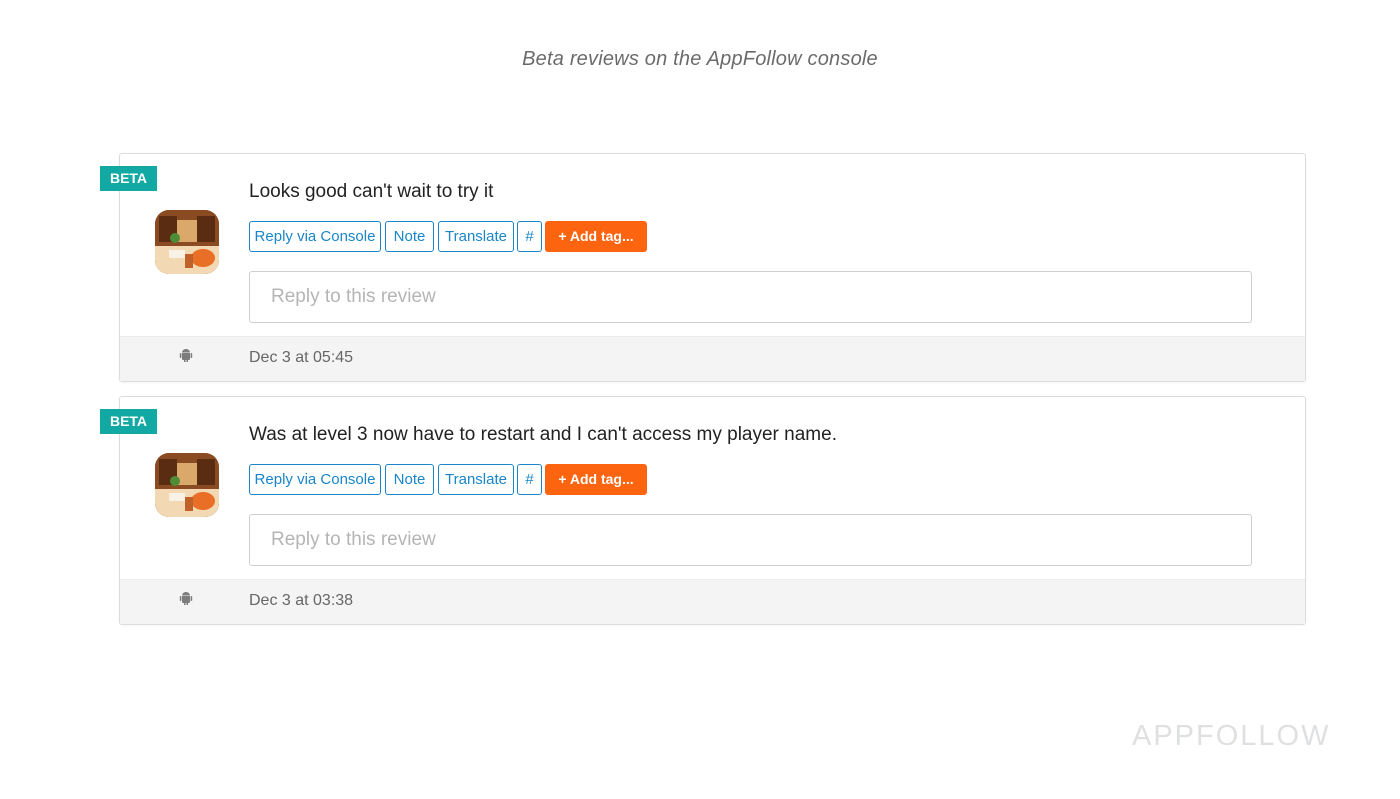  What do you see at coordinates (712, 601) in the screenshot?
I see `review-footer: Dec 3 at 03:38` at bounding box center [712, 601].